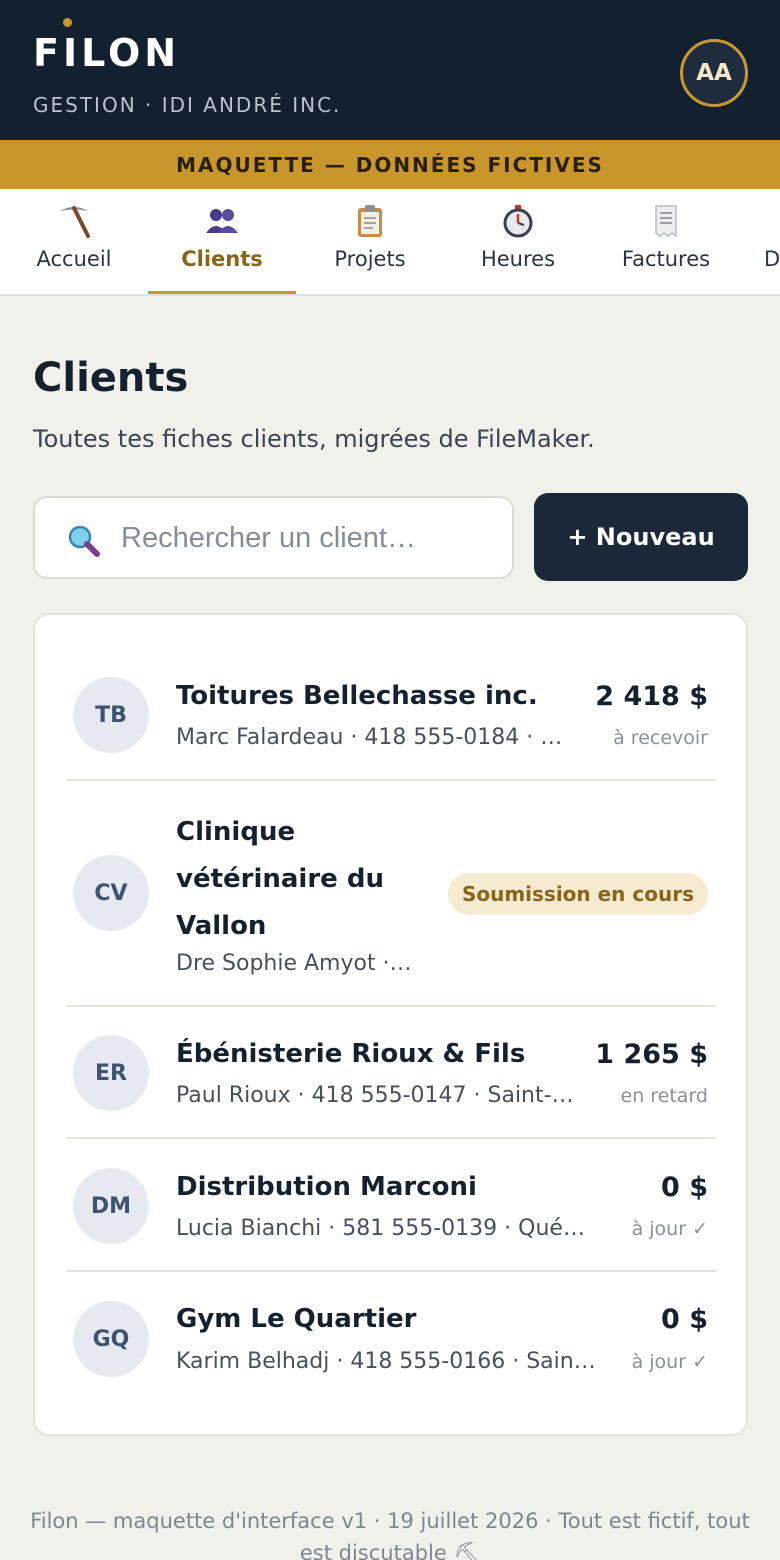  What do you see at coordinates (357, 696) in the screenshot?
I see `client-name: Toitures Bellechasse inc.` at bounding box center [357, 696].